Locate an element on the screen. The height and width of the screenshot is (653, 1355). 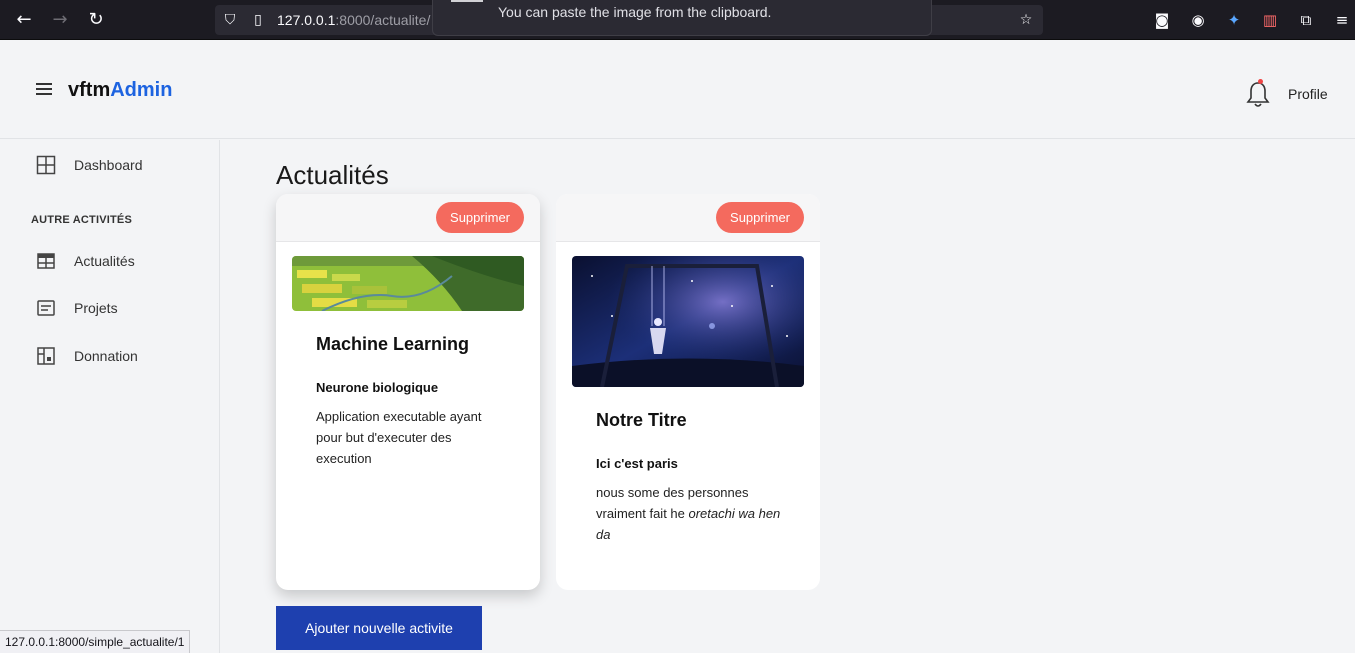
sidebar-item-label: Actualités is located at coordinates (104, 261).